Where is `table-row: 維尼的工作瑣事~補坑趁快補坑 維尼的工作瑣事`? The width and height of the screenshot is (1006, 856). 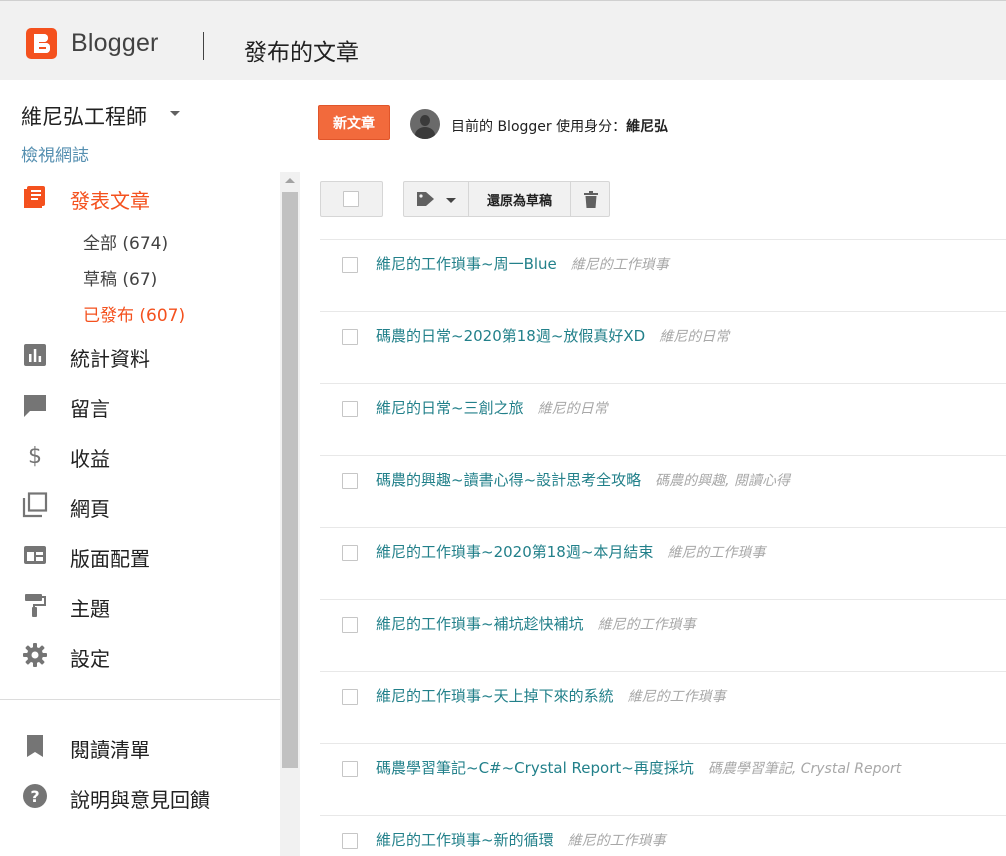 table-row: 維尼的工作瑣事~補坑趁快補坑 維尼的工作瑣事 is located at coordinates (663, 635).